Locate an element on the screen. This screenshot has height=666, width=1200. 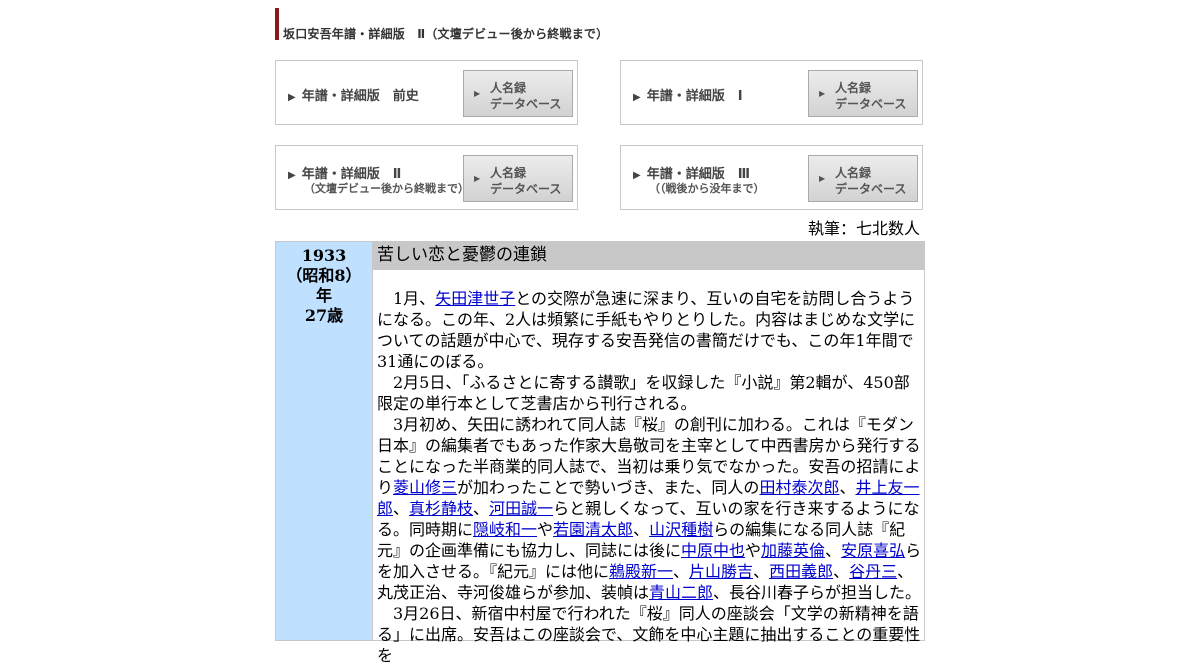
author-credit: 執筆：七北数人 is located at coordinates (863, 228).